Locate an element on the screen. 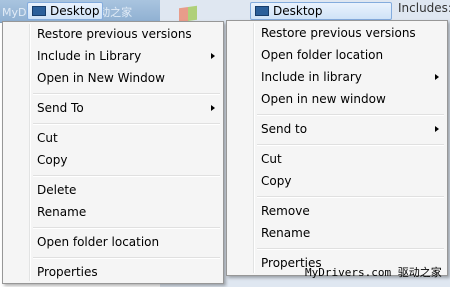 The width and height of the screenshot is (450, 287). watermark: MyDrivers.com 驱动之家 is located at coordinates (373, 272).